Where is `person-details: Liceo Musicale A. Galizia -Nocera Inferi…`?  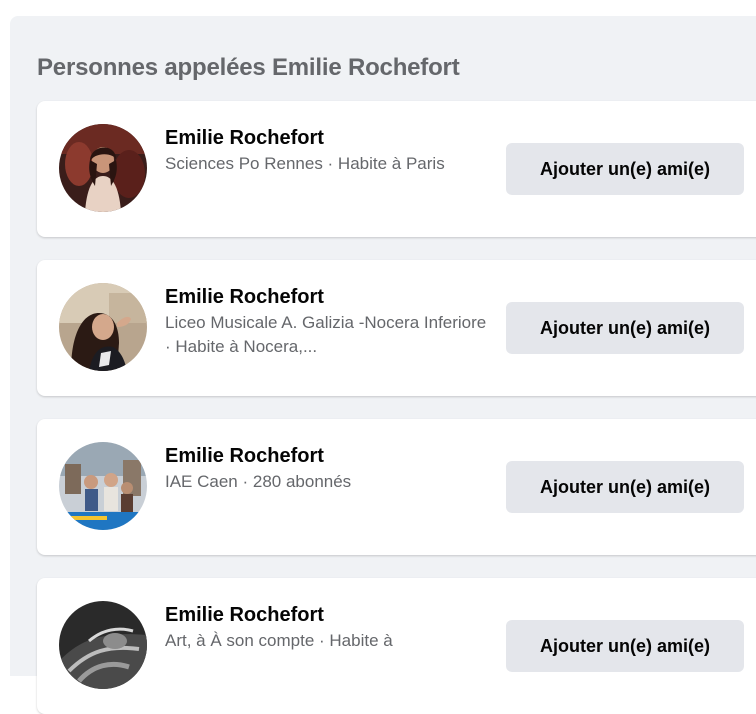 person-details: Liceo Musicale A. Galizia -Nocera Inferi… is located at coordinates (326, 334).